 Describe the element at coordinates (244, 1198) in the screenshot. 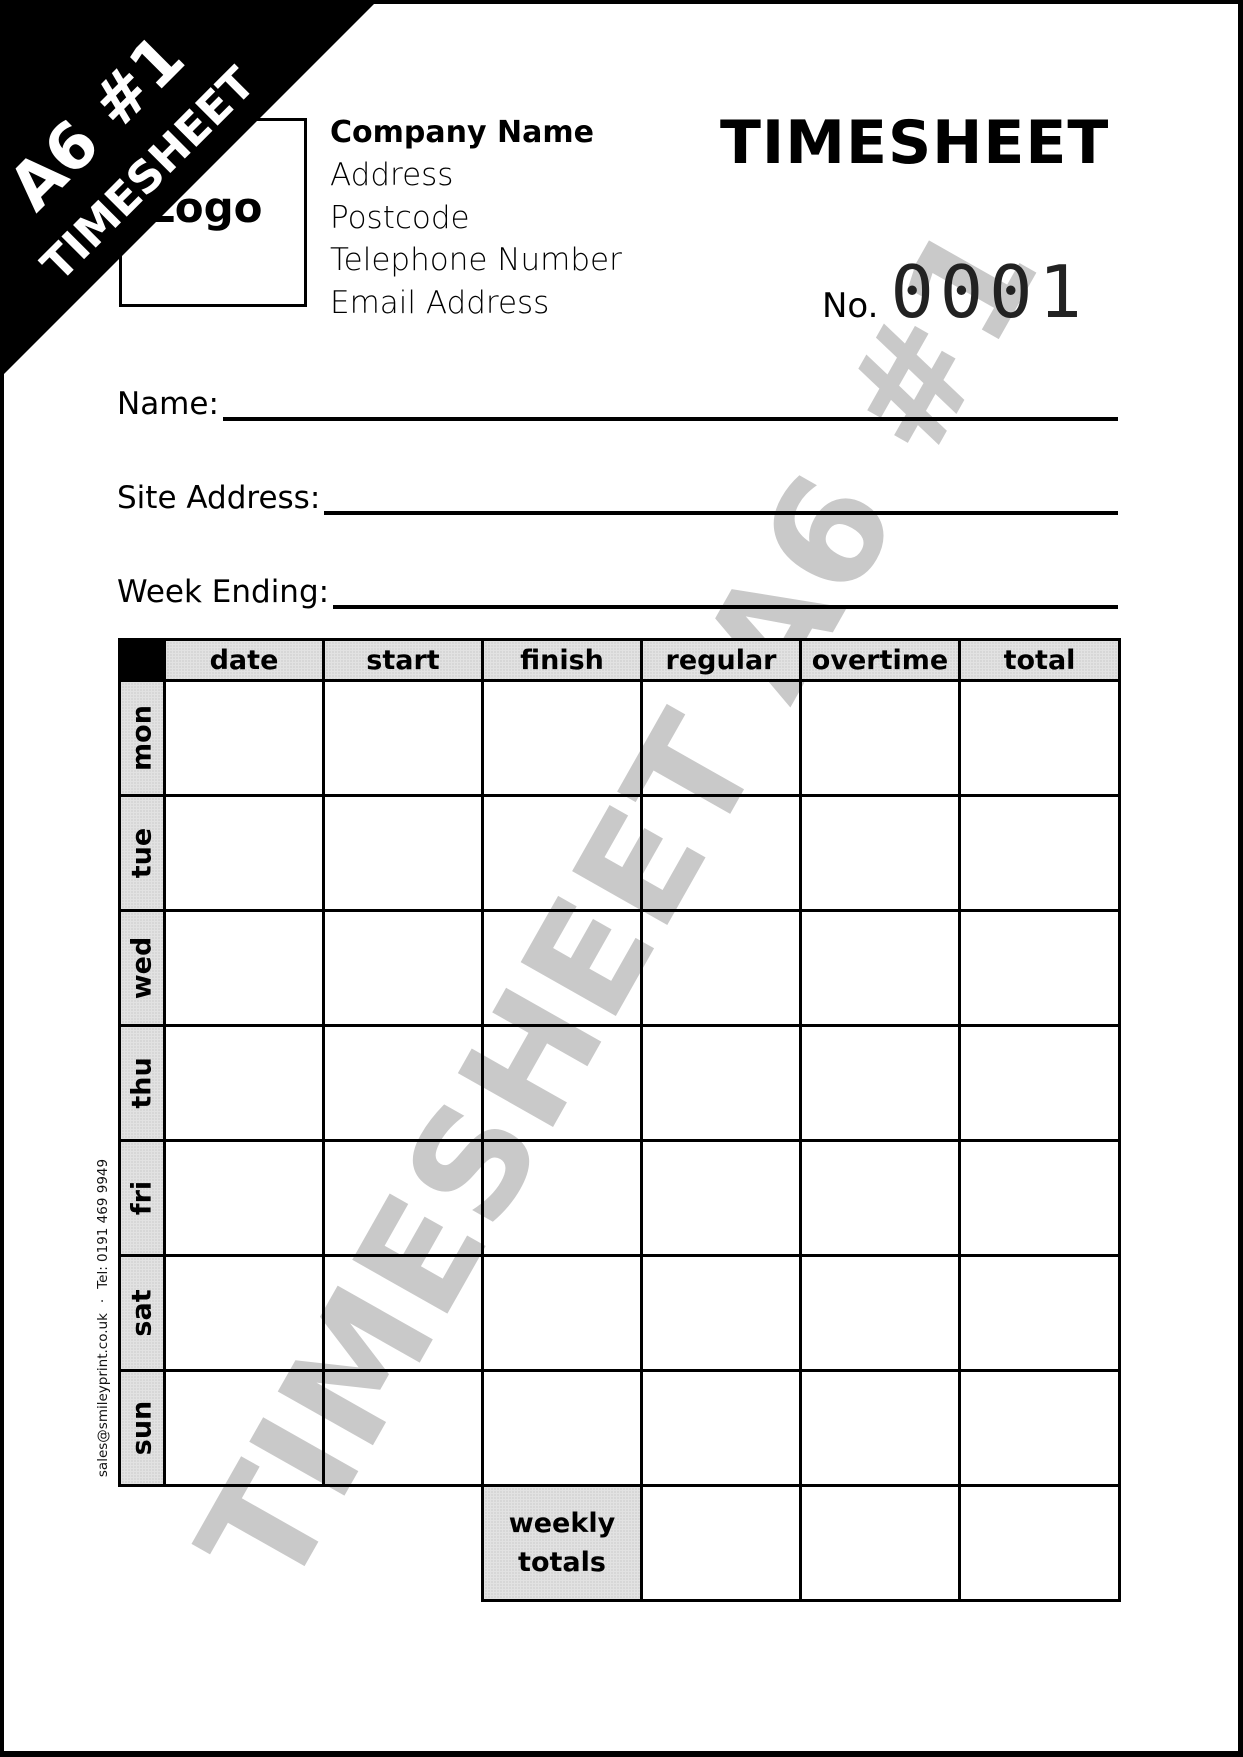

I see `cell-fri-date` at that location.